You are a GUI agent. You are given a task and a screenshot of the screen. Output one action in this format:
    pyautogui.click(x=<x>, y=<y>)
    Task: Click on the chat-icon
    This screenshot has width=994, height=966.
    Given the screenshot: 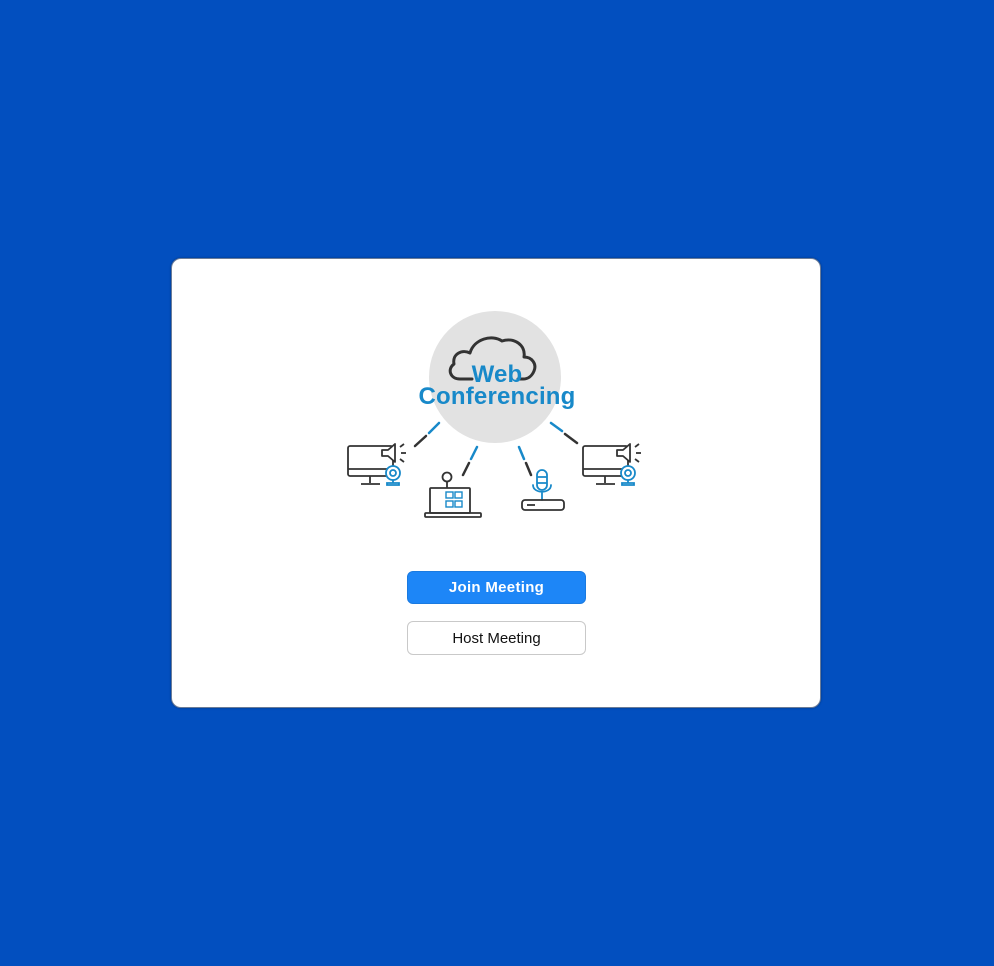 What is the action you would take?
    pyautogui.click(x=454, y=499)
    